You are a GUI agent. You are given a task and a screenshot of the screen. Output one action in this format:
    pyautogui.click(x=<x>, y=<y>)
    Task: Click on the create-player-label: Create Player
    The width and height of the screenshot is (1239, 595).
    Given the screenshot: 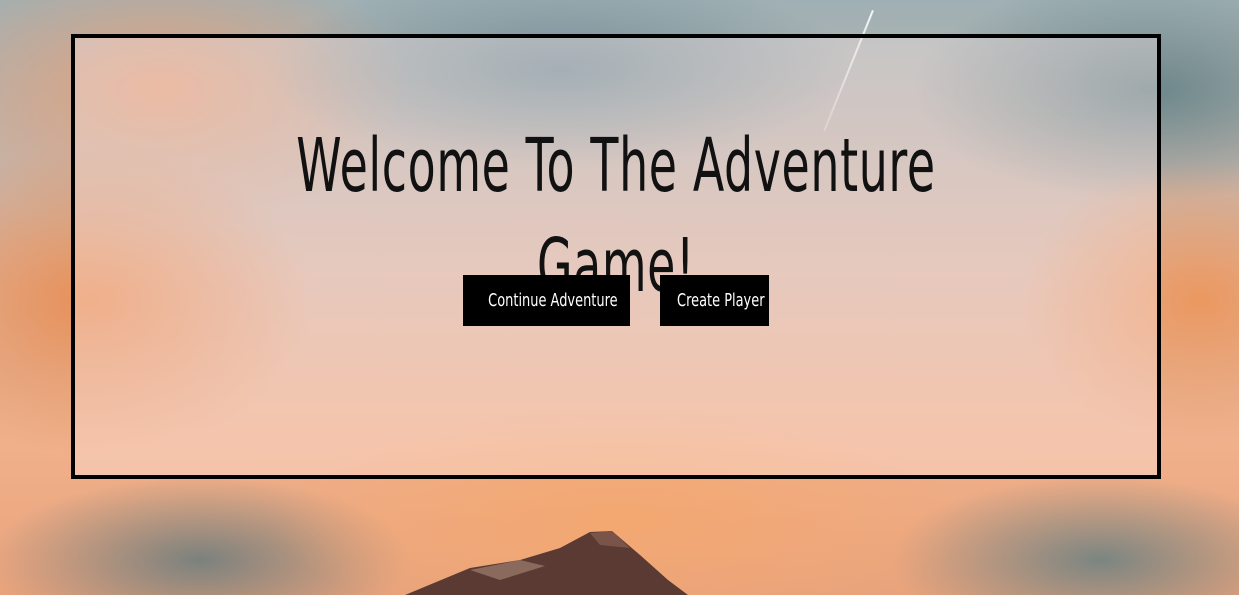 What is the action you would take?
    pyautogui.click(x=721, y=300)
    